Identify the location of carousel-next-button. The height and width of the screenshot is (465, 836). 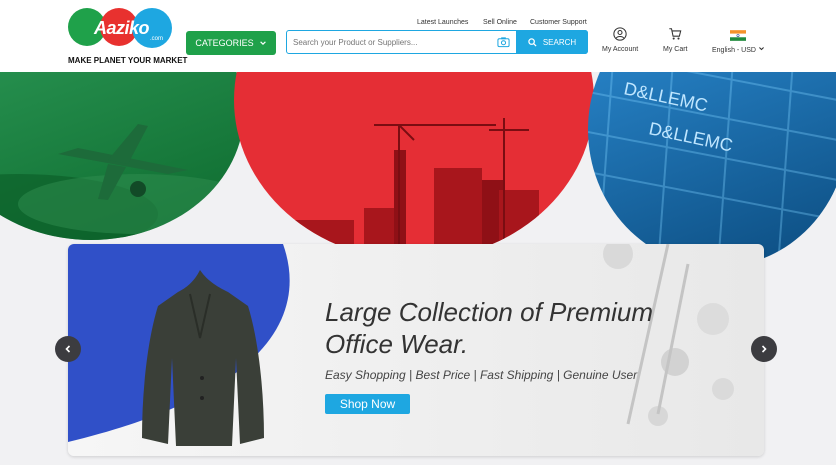
(764, 349).